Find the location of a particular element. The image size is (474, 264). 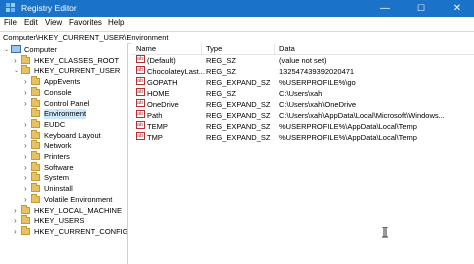

registry-editor-icon is located at coordinates (10, 7).